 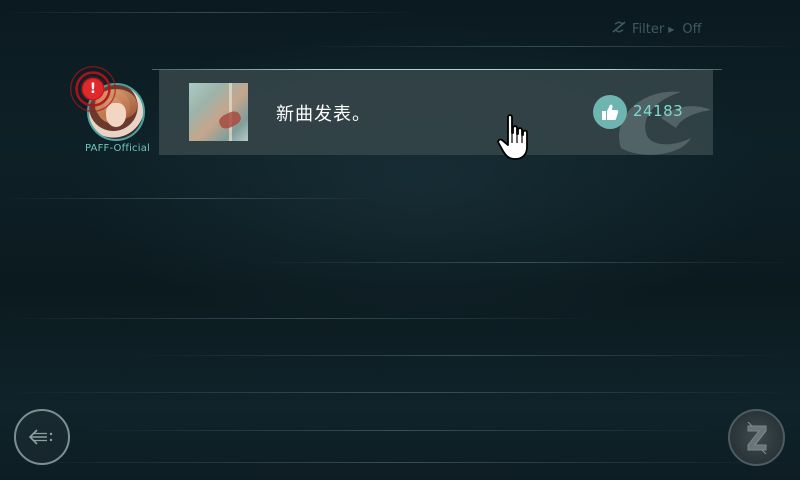 What do you see at coordinates (436, 112) in the screenshot?
I see `post-card: 新曲发表。 24183` at bounding box center [436, 112].